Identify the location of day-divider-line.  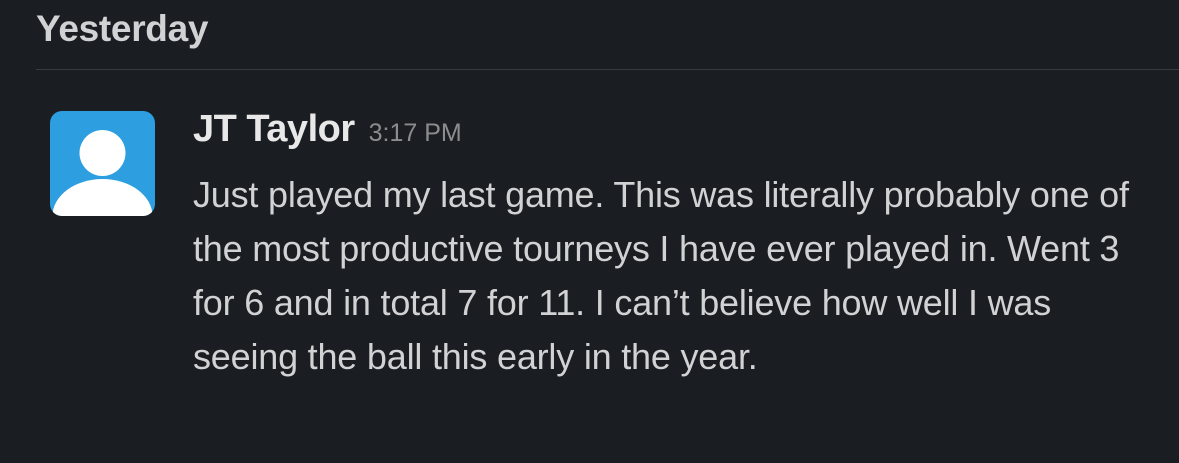
(607, 69).